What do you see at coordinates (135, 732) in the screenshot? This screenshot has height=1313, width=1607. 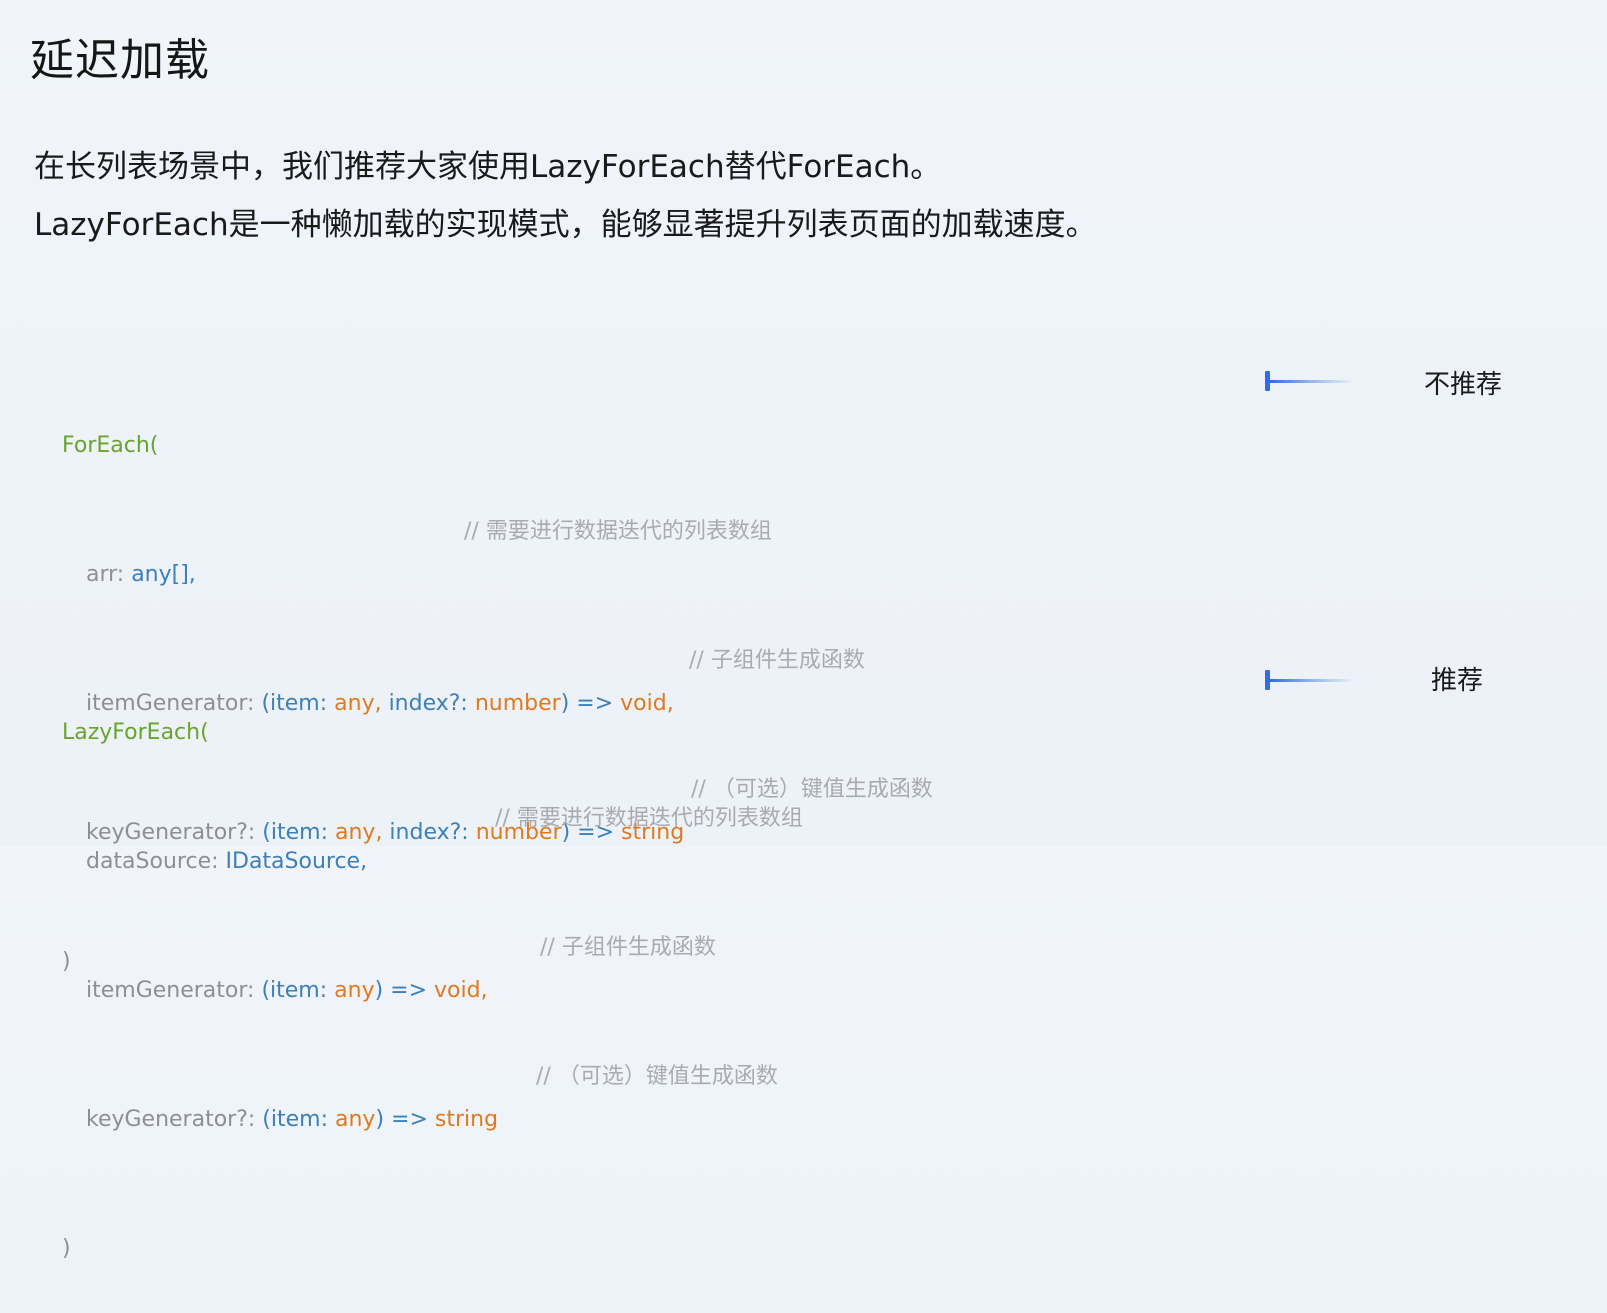 I see `lazyforeach-keyword: LazyForEach(` at bounding box center [135, 732].